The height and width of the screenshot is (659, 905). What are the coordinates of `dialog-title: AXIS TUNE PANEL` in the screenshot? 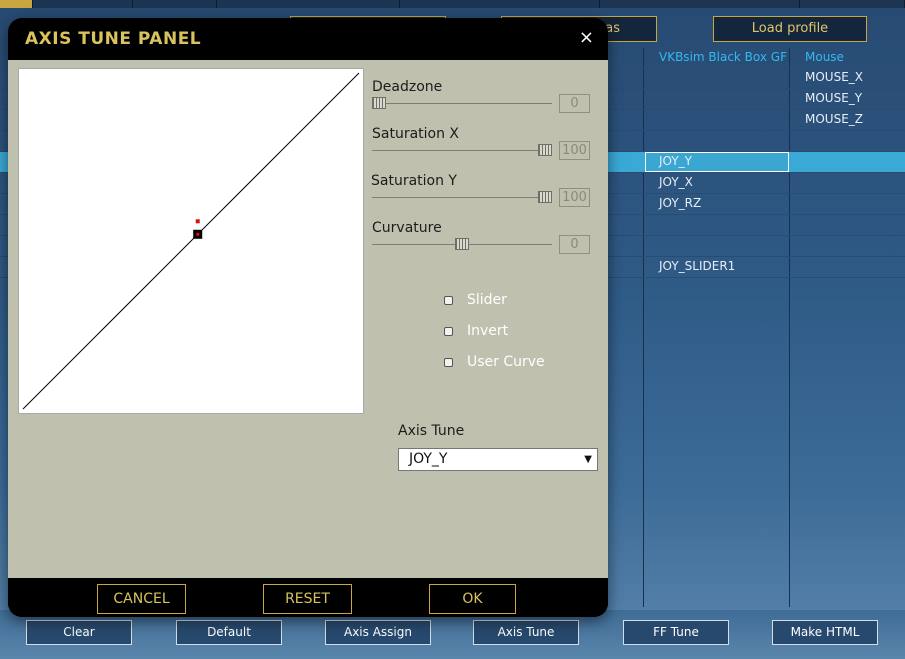 It's located at (113, 39).